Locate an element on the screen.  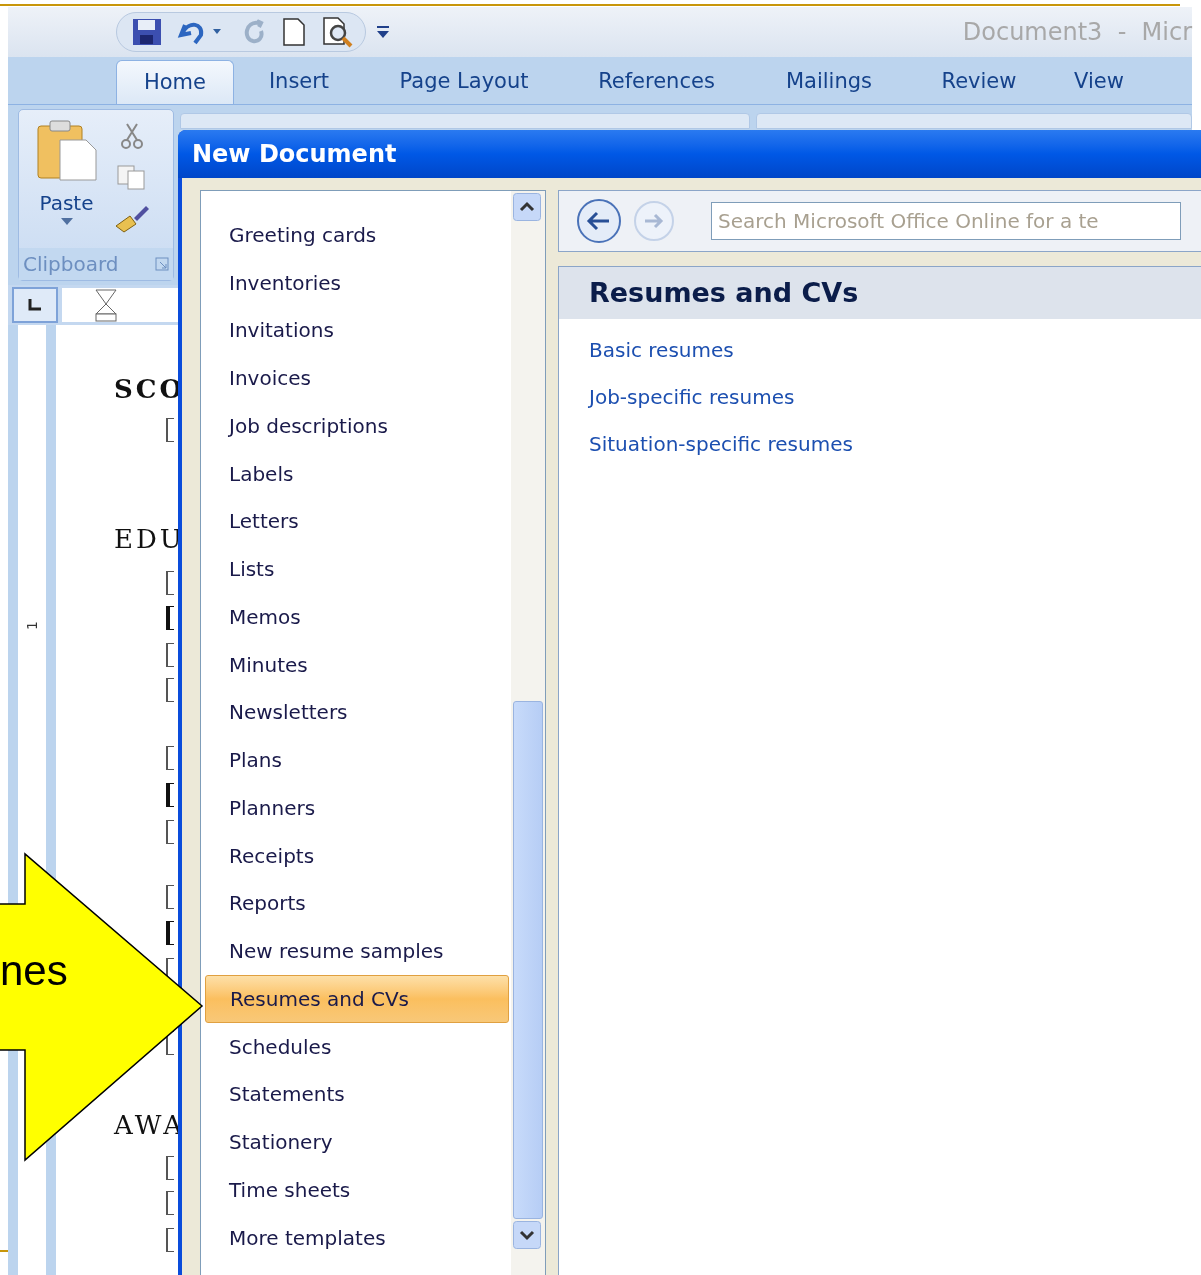
category-item: Memos is located at coordinates (357, 617).